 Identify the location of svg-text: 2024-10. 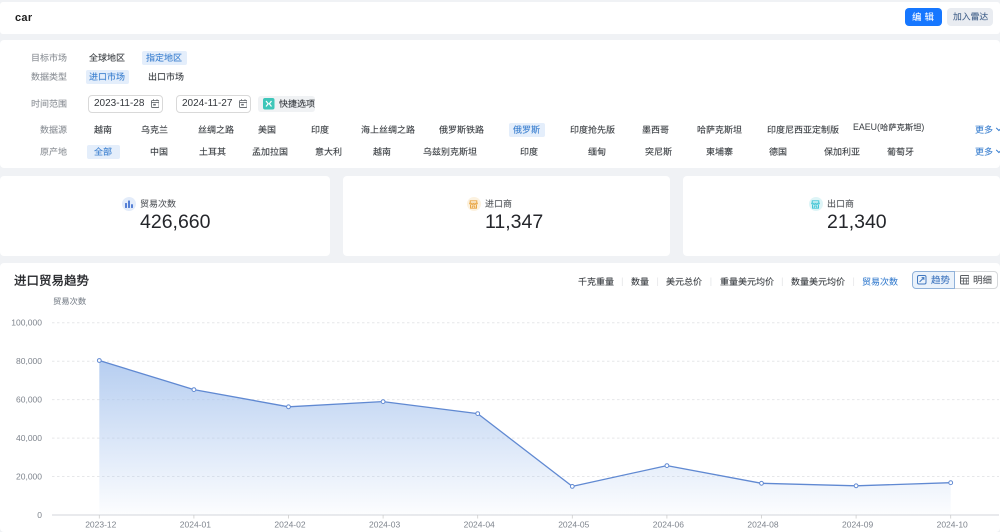
(952, 525).